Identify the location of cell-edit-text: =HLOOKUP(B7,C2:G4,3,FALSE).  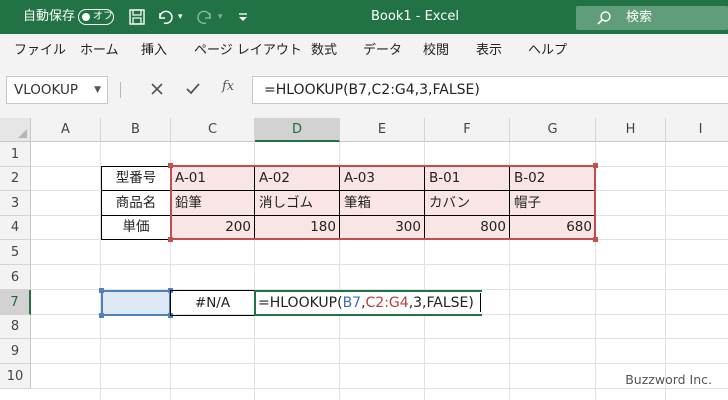
(366, 303).